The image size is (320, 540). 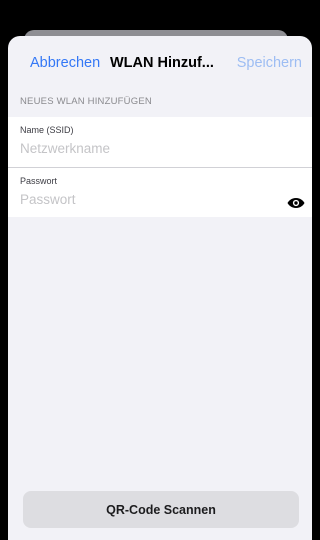 I want to click on ssid-input, so click(x=145, y=148).